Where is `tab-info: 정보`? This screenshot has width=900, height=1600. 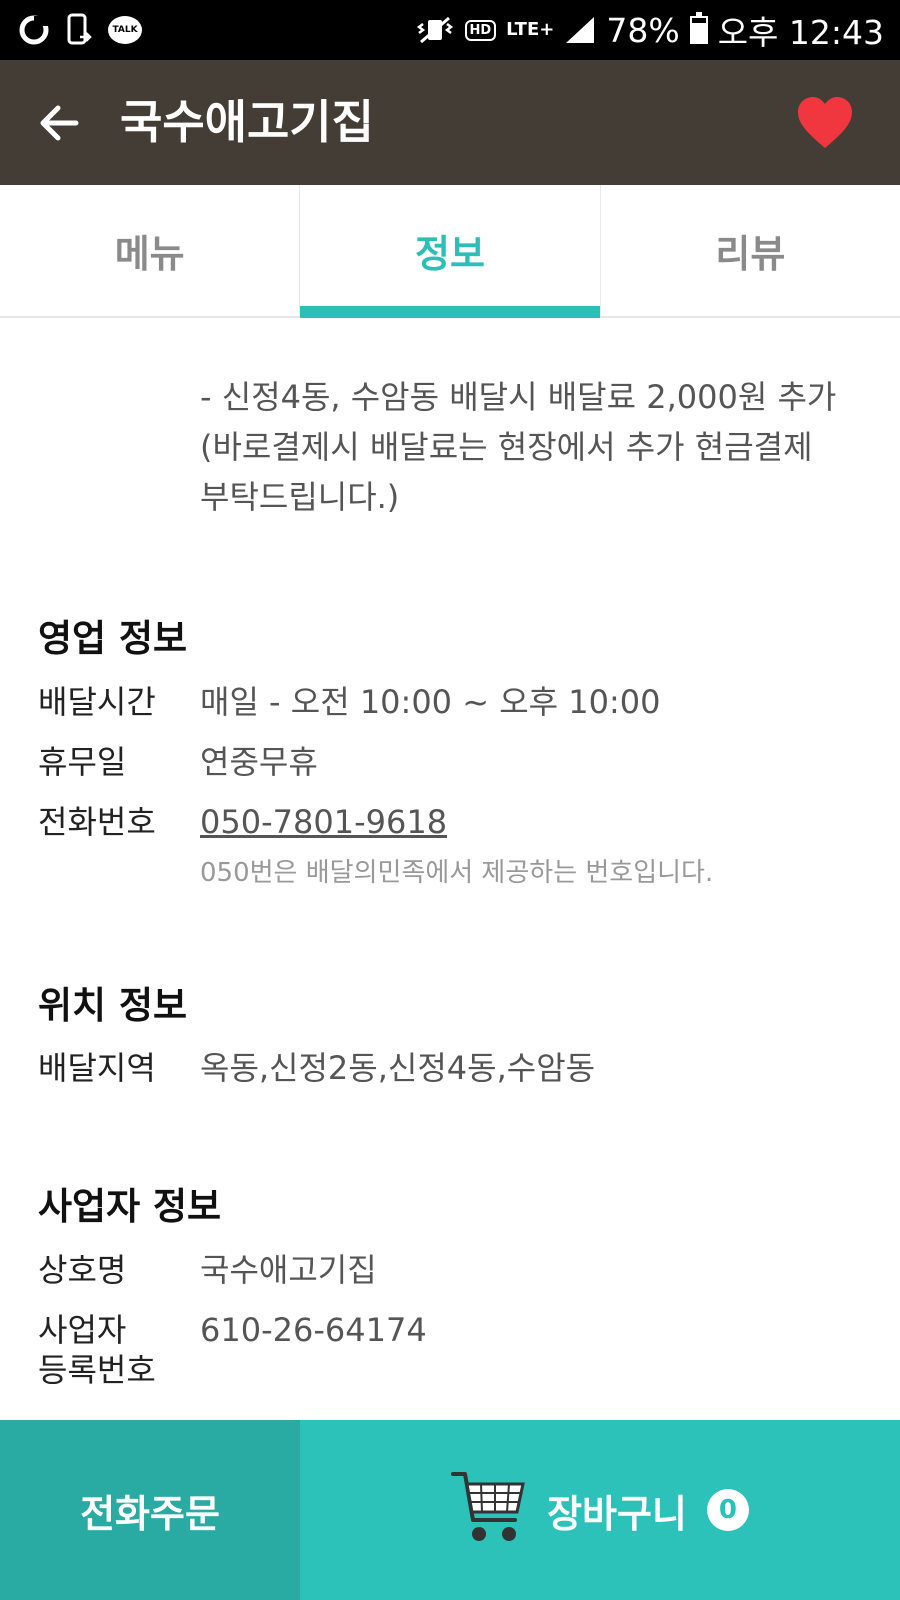 tab-info: 정보 is located at coordinates (449, 251).